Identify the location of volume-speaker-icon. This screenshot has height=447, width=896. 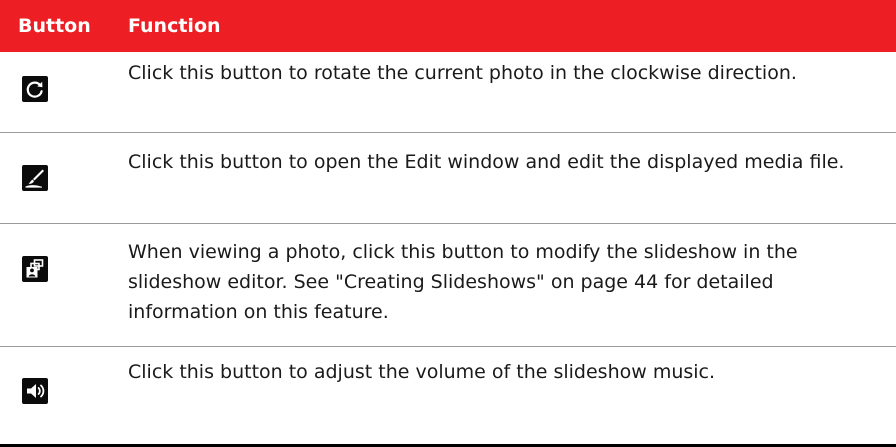
(35, 391).